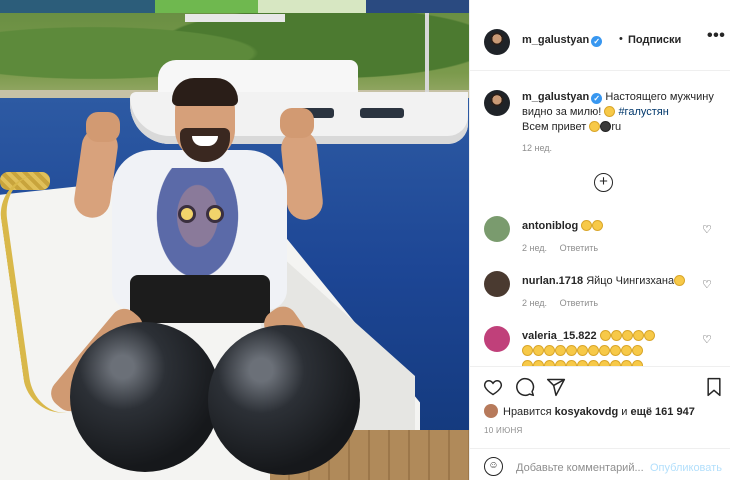 The width and height of the screenshot is (730, 480). I want to click on paper-plane-icon, so click(556, 389).